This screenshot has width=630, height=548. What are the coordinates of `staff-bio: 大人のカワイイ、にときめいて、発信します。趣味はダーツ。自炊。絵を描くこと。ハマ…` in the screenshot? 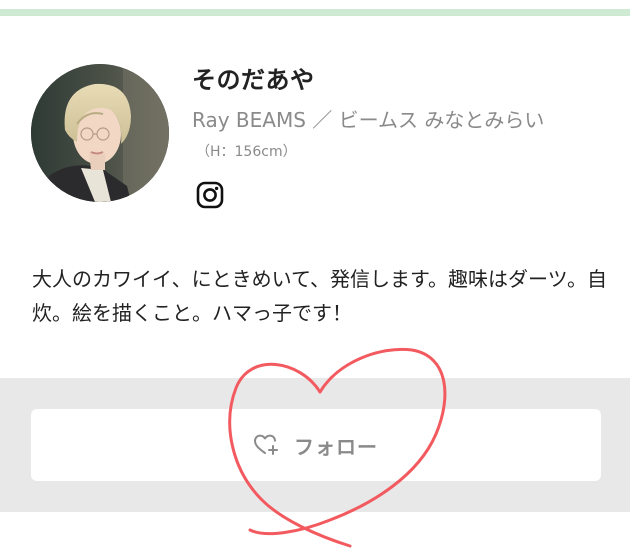 It's located at (319, 296).